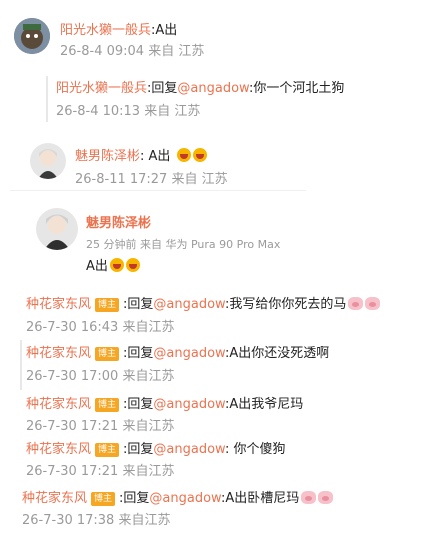 The width and height of the screenshot is (444, 548). What do you see at coordinates (164, 30) in the screenshot?
I see `comment-text: :A出` at bounding box center [164, 30].